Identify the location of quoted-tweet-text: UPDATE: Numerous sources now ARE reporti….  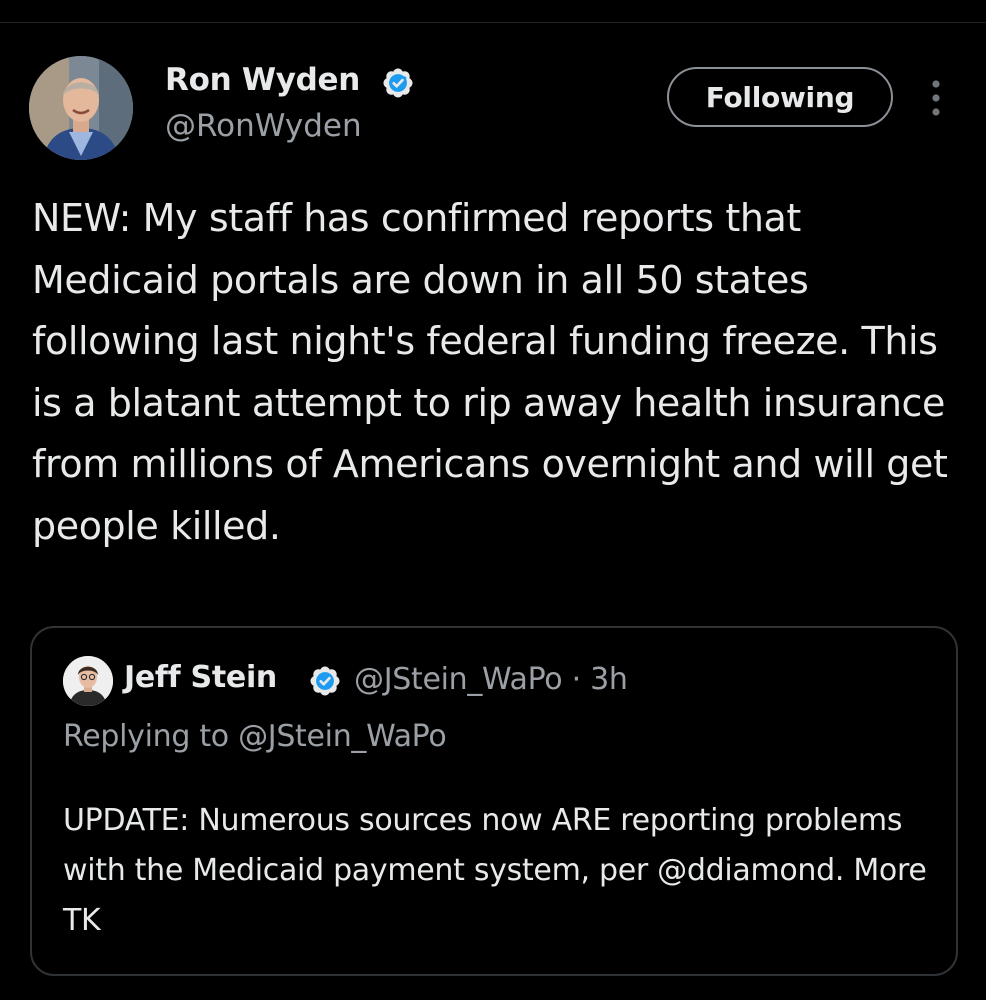
(495, 870).